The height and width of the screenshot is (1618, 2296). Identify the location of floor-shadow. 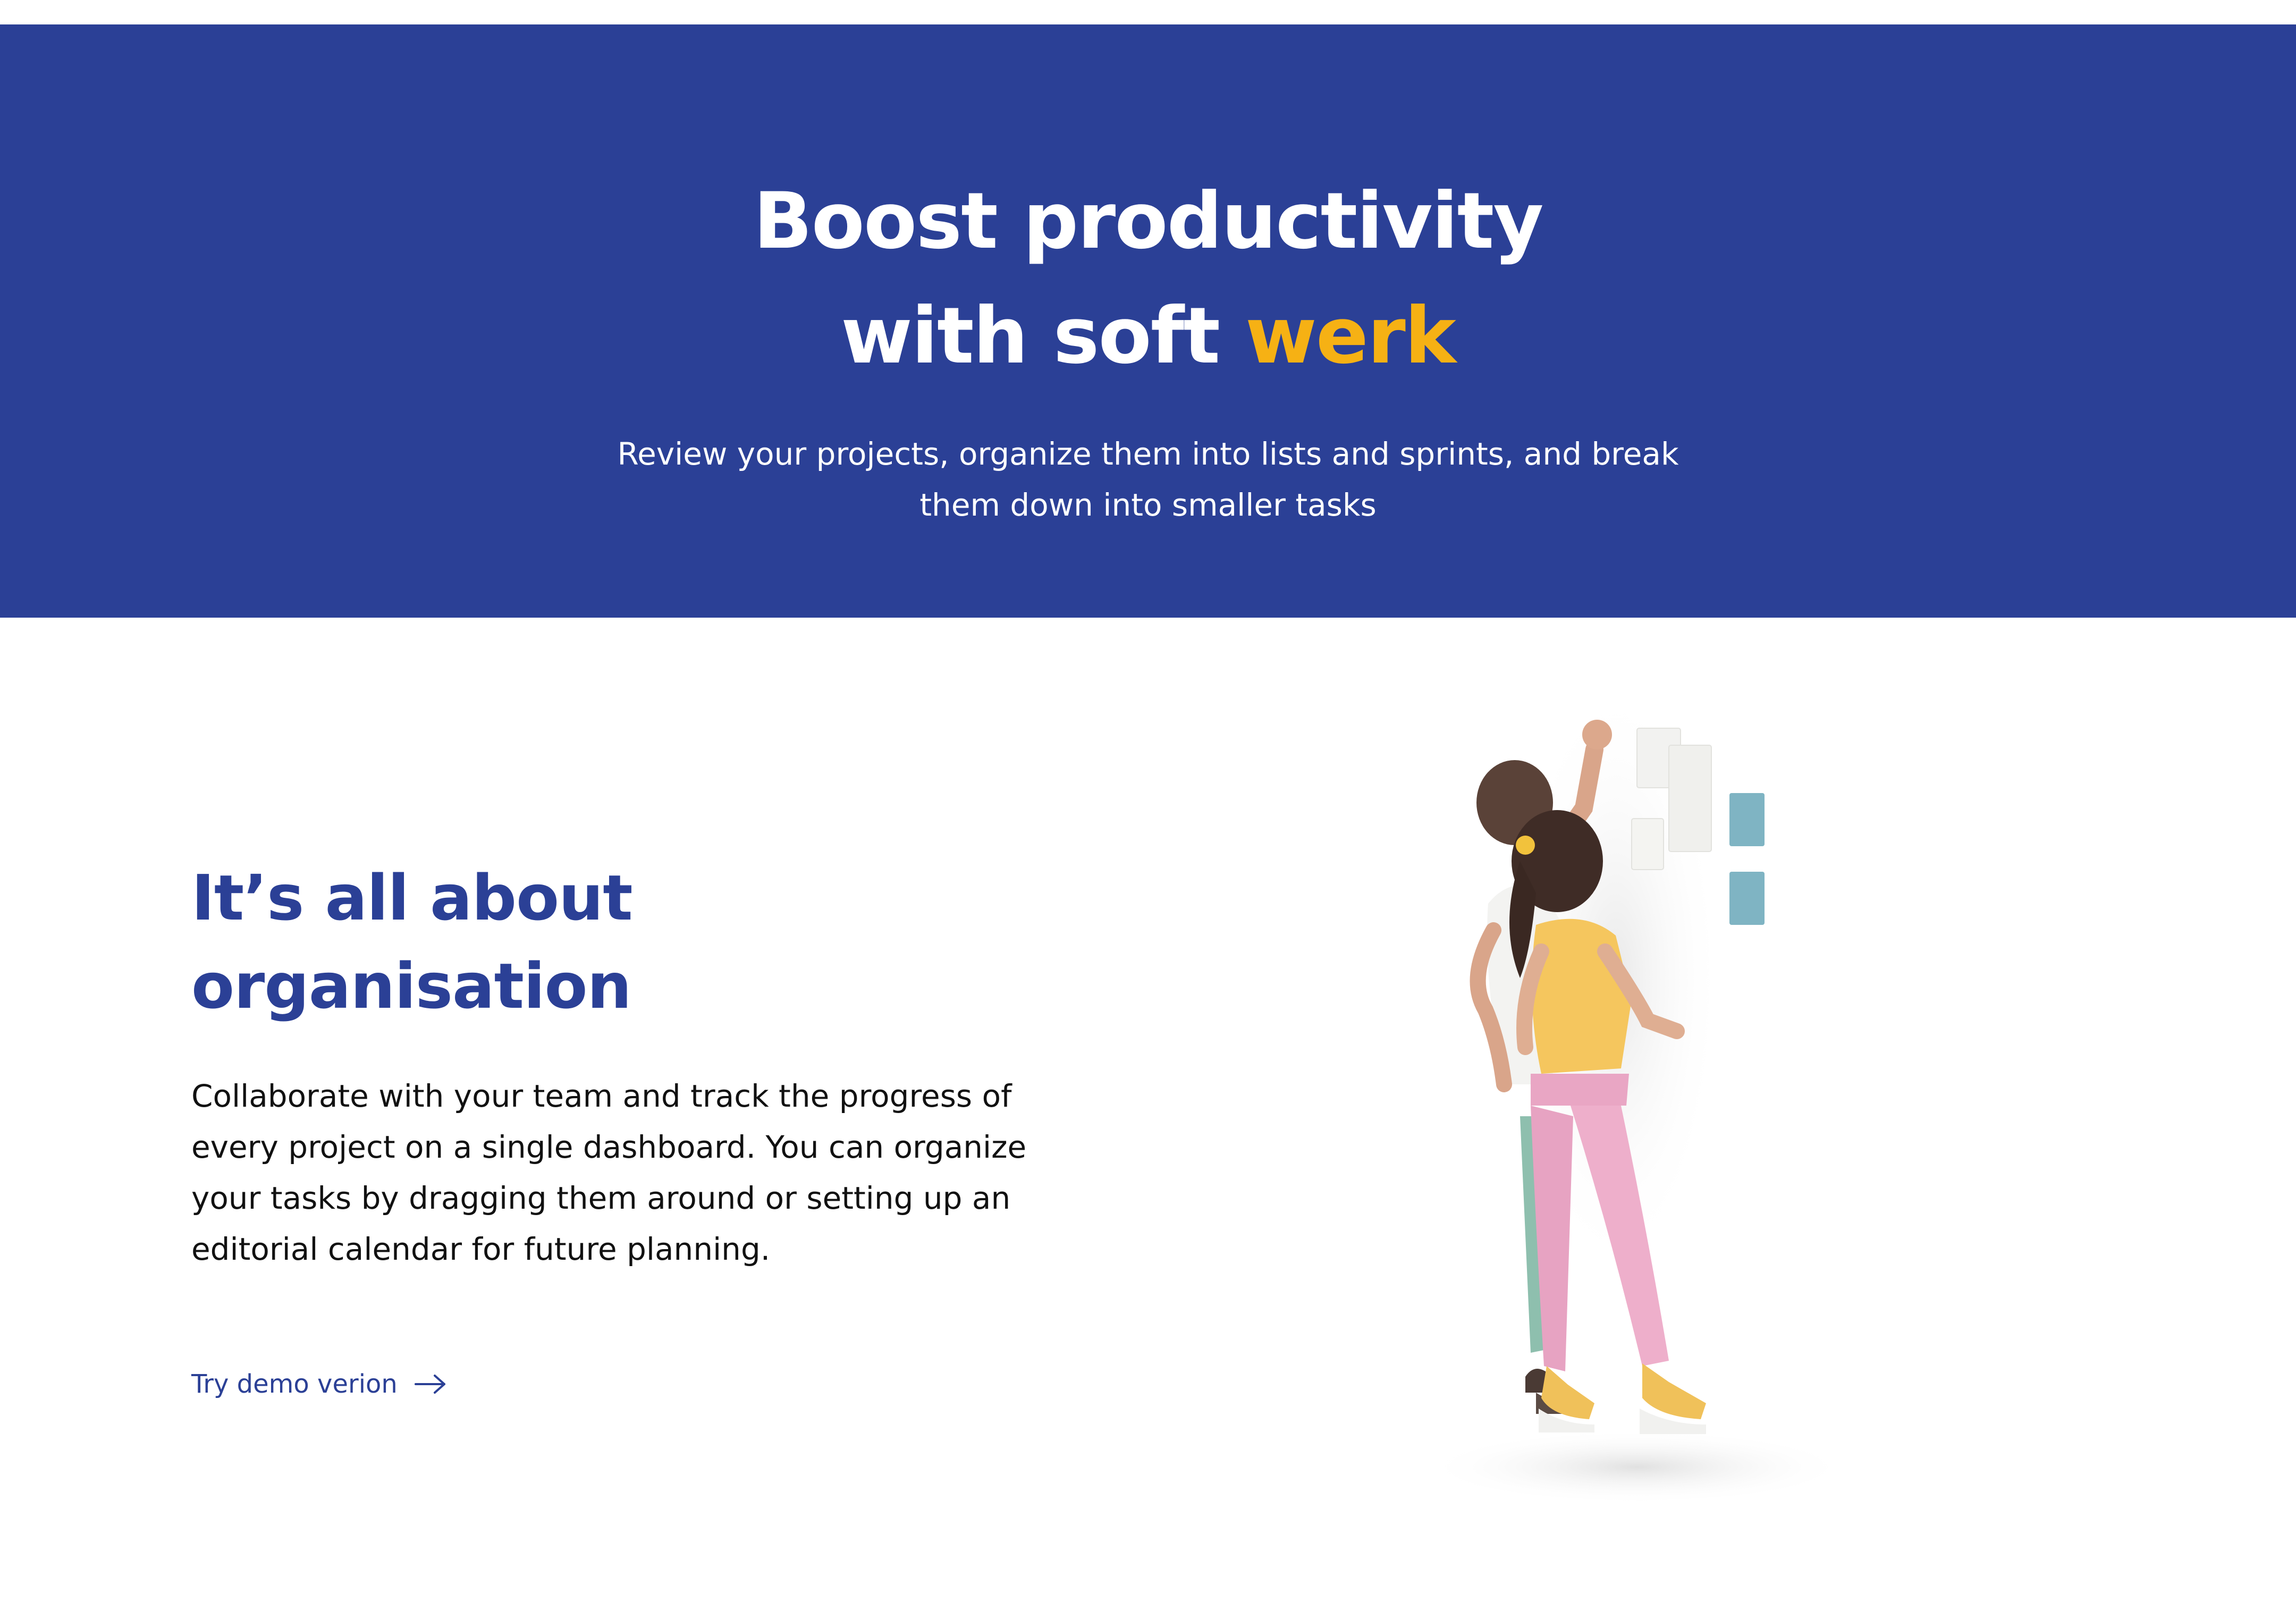
(1631, 1467).